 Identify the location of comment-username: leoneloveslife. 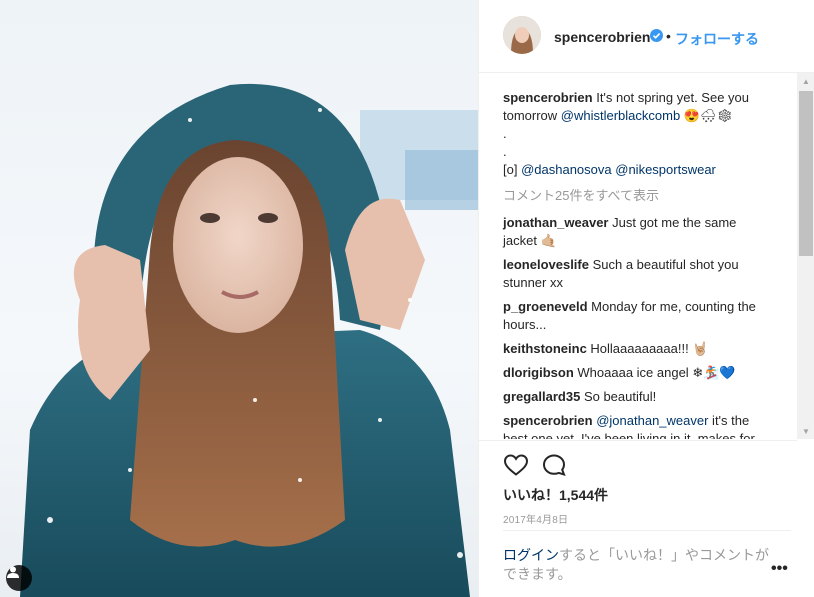
(546, 264).